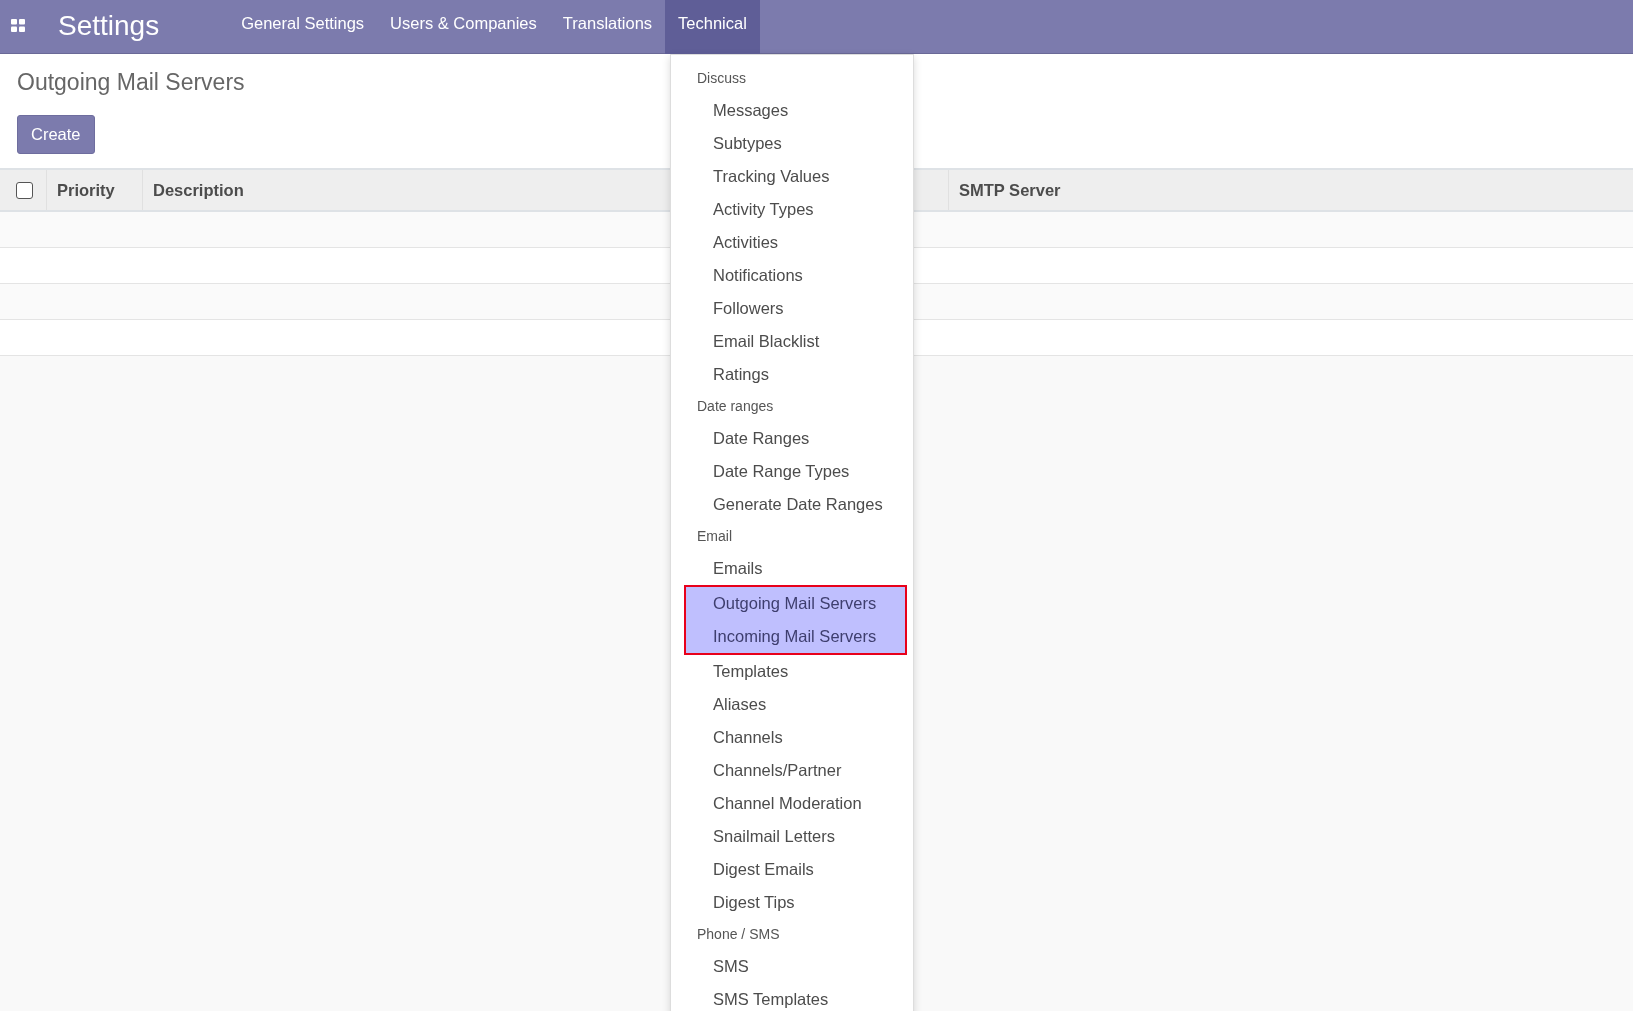  Describe the element at coordinates (735, 406) in the screenshot. I see `menu-section-header: Date ranges` at that location.